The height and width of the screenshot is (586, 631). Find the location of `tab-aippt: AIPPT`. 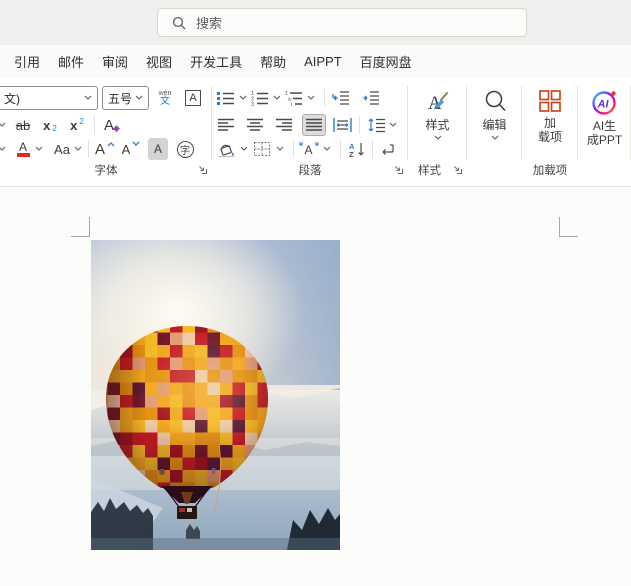

tab-aippt: AIPPT is located at coordinates (323, 61).